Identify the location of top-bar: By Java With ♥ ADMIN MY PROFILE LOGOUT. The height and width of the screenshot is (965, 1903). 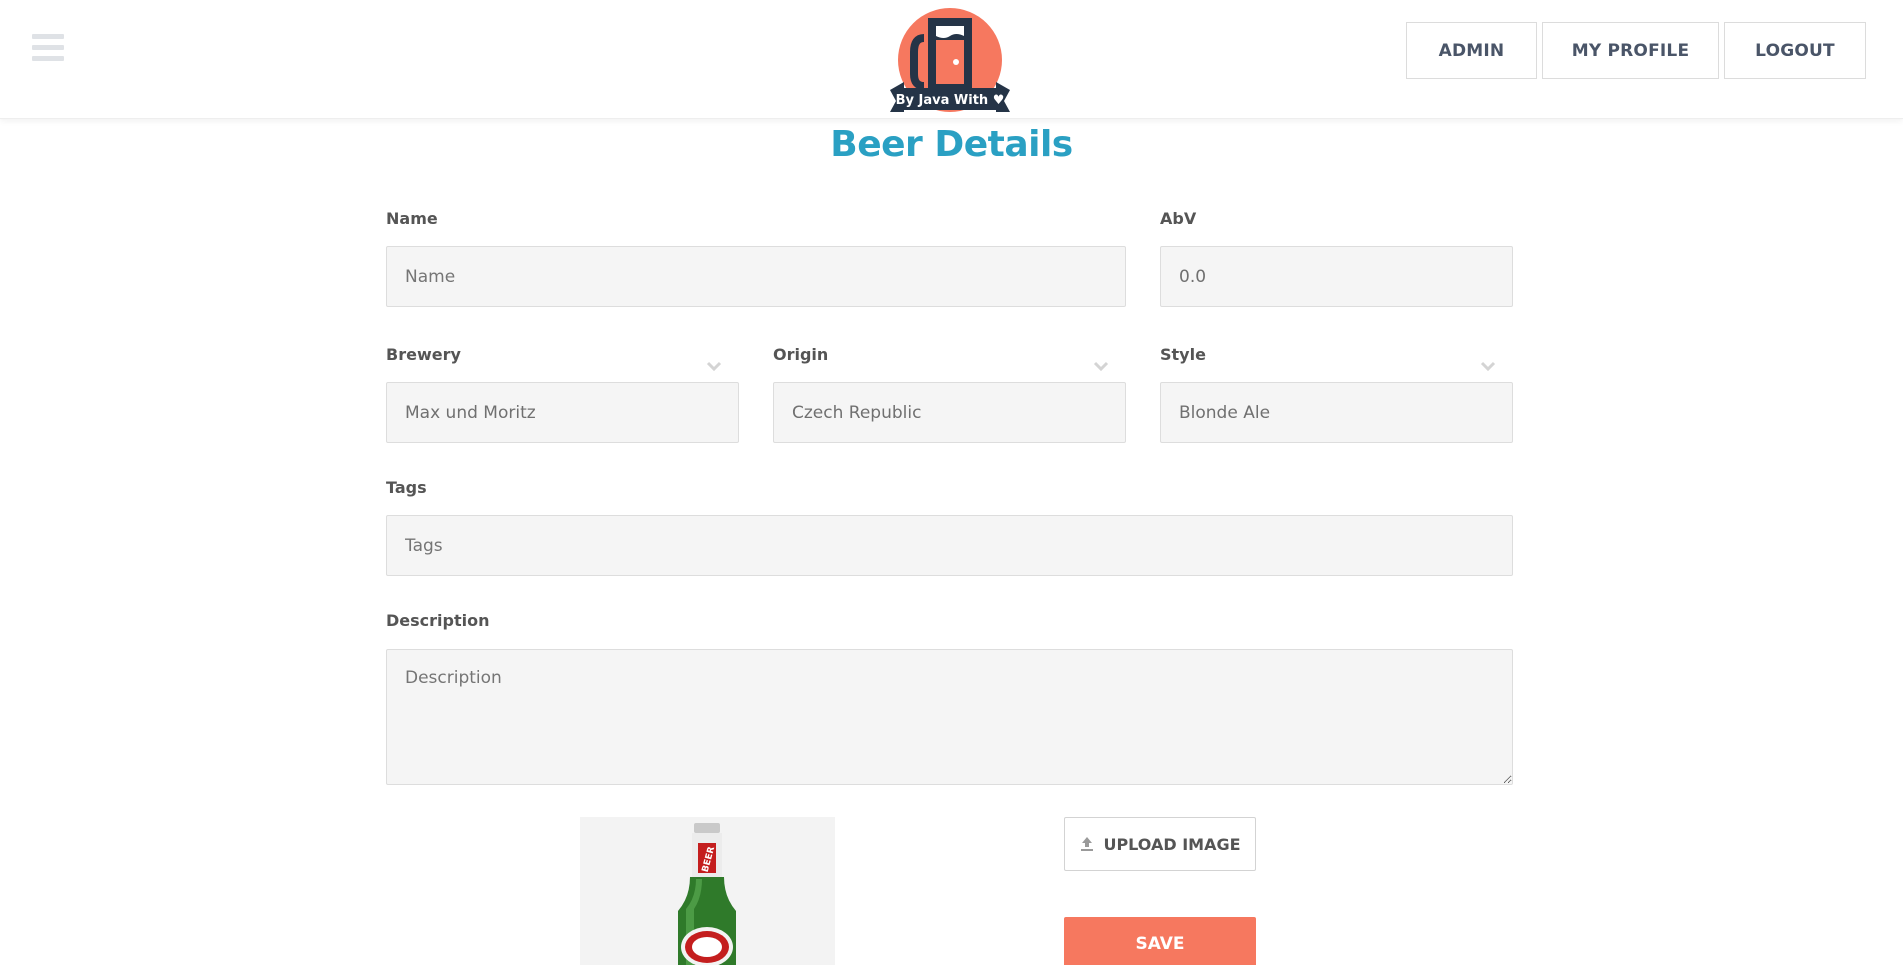
(951, 59).